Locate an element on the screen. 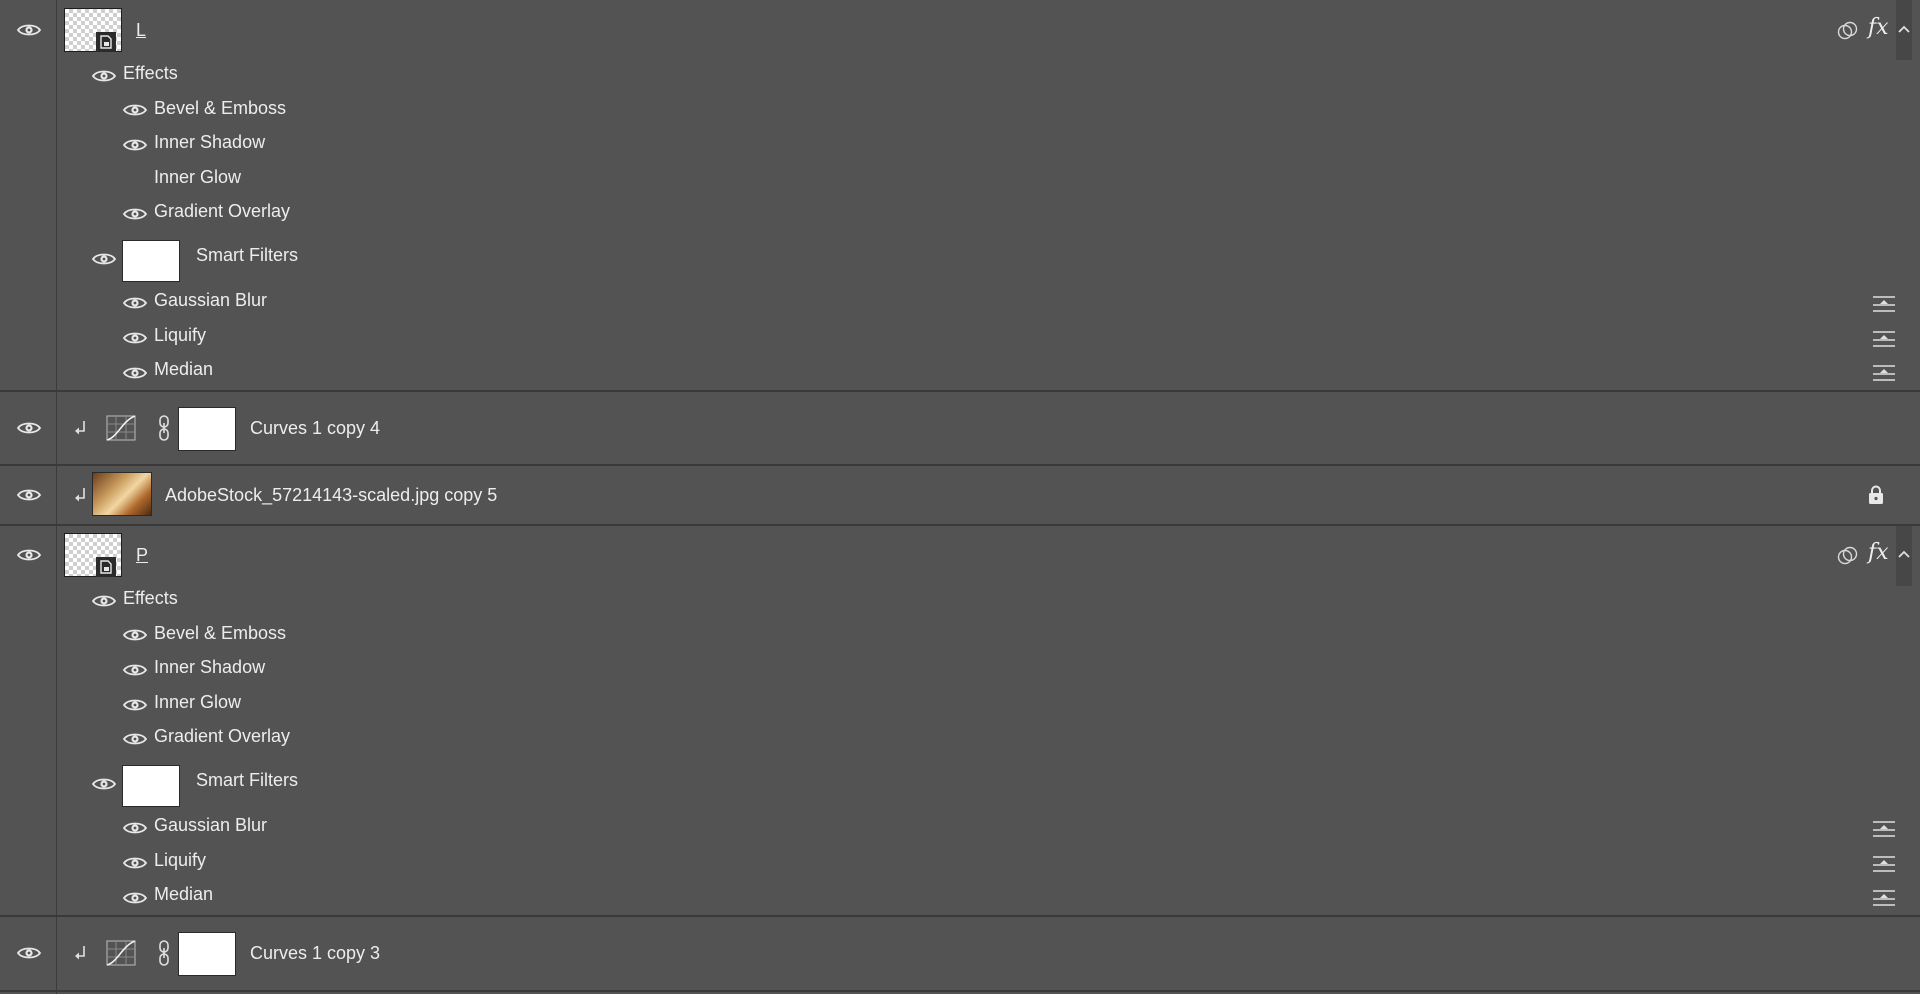 This screenshot has width=1920, height=994. layer-name: AdobeStock_57214143-scaled.jpg copy 5 is located at coordinates (331, 495).